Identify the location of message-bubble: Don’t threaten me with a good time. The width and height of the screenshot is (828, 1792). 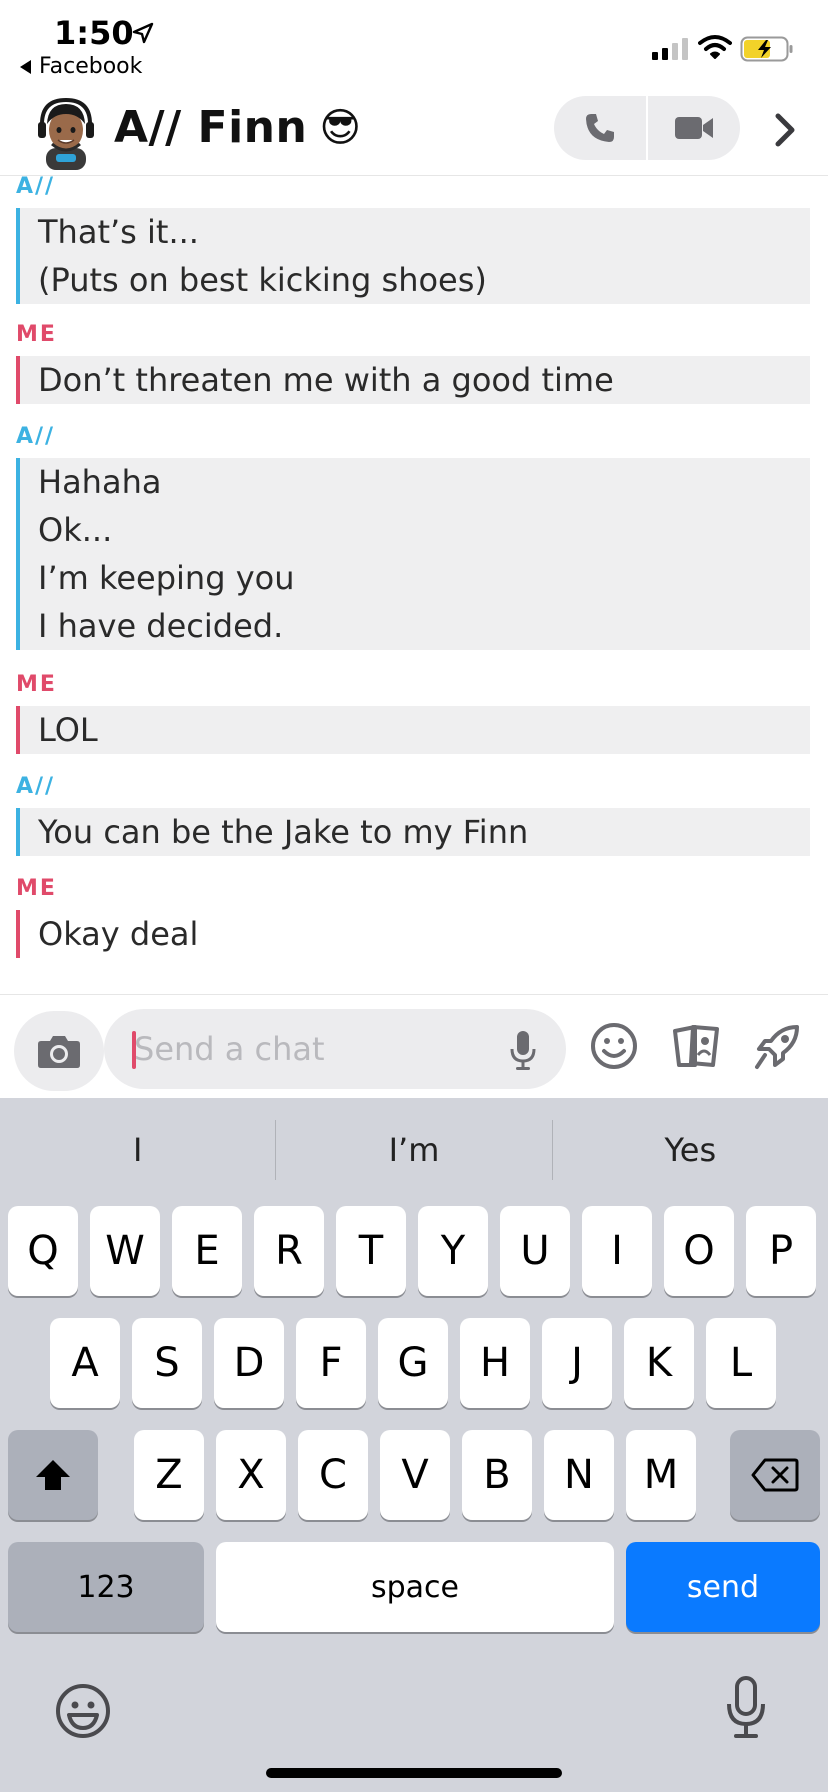
(413, 380).